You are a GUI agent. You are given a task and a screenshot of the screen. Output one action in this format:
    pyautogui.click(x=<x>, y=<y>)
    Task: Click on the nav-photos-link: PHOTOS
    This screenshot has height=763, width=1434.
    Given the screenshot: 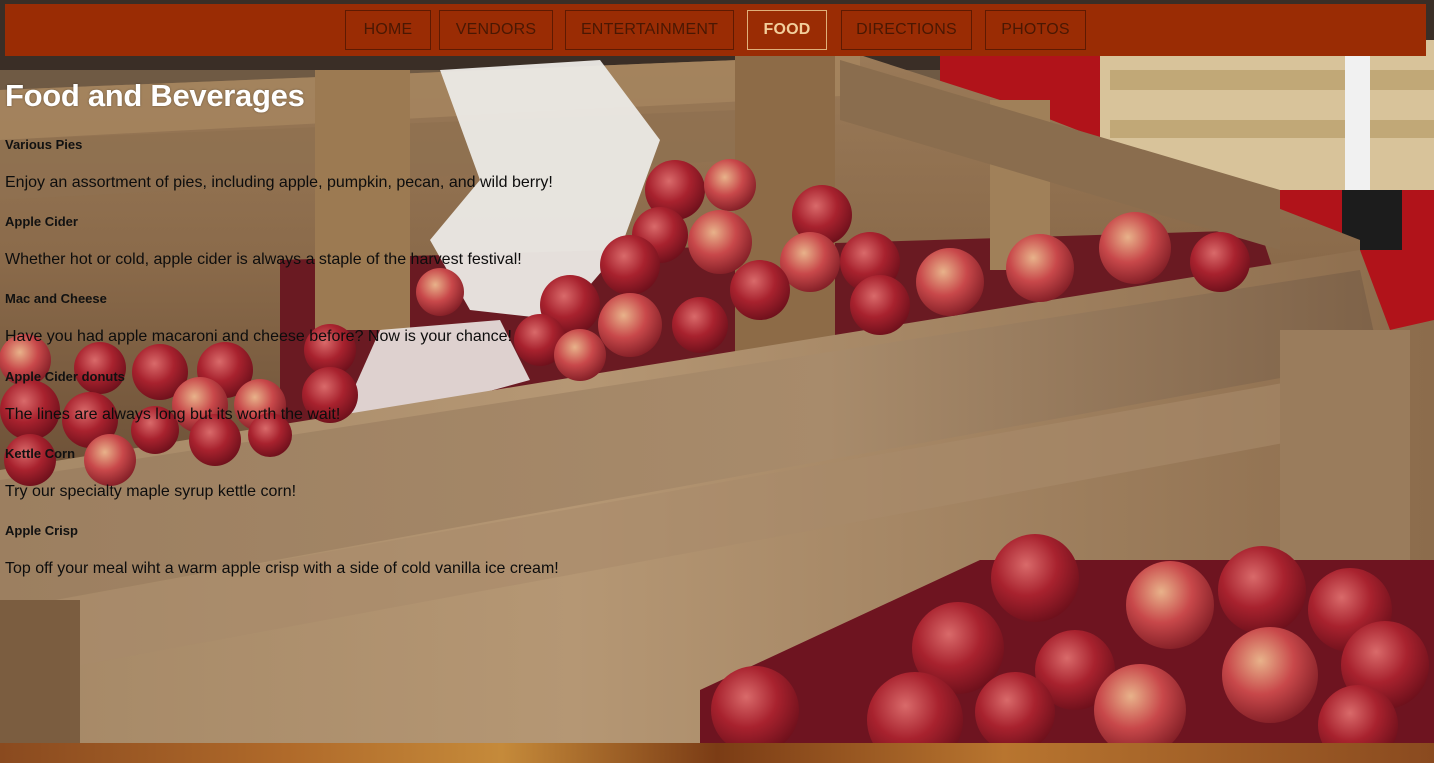 What is the action you would take?
    pyautogui.click(x=1035, y=30)
    